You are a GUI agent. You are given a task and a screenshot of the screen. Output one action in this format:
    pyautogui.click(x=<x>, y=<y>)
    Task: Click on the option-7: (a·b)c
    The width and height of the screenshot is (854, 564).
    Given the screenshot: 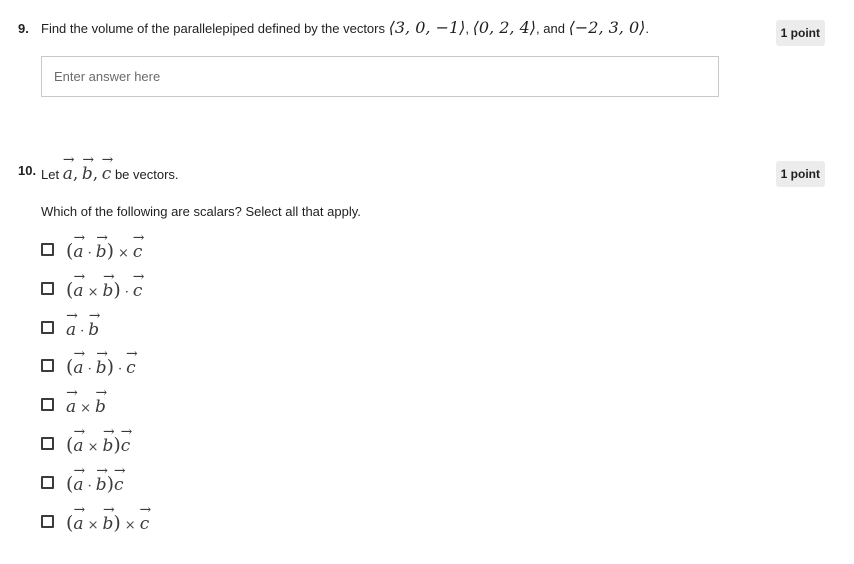 What is the action you would take?
    pyautogui.click(x=82, y=482)
    